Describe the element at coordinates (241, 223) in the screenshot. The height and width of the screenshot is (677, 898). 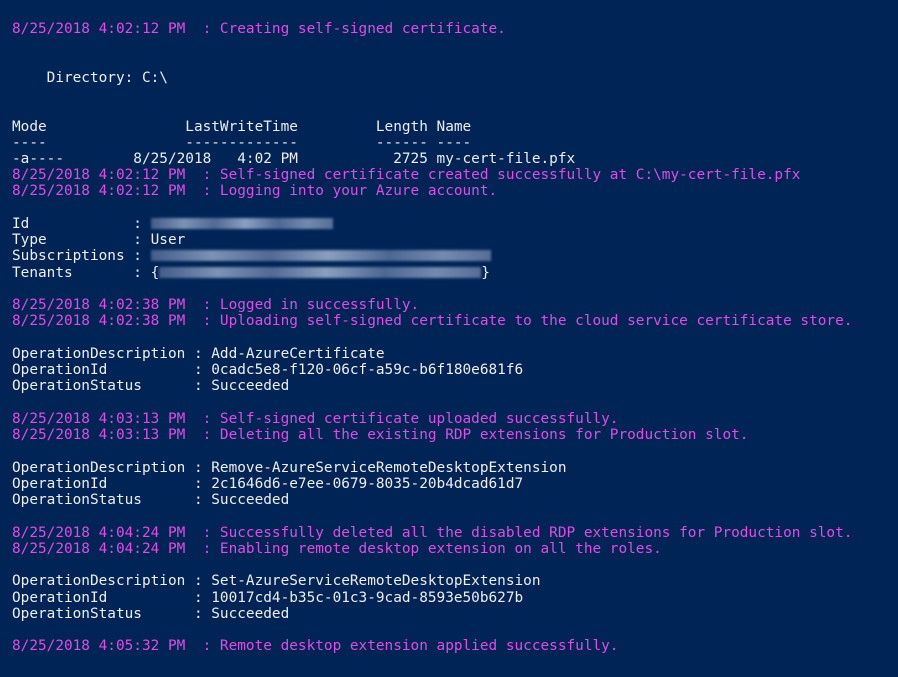
I see `redacted-id` at that location.